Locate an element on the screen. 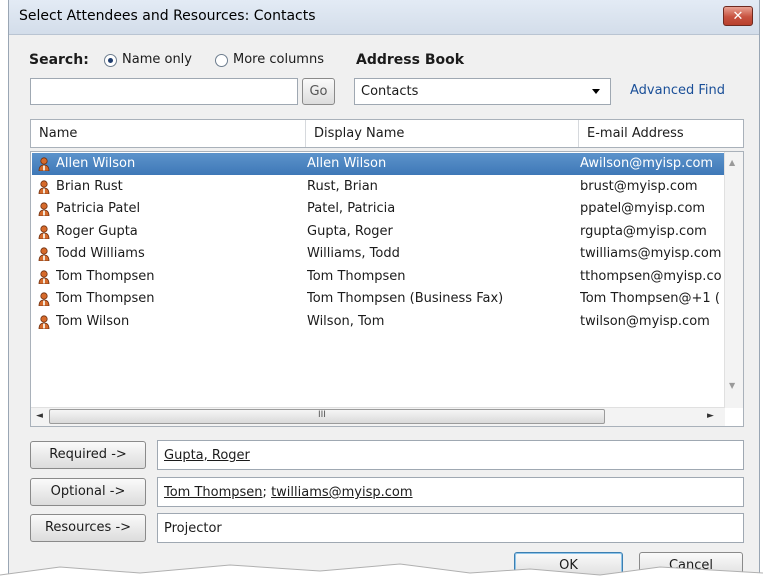 This screenshot has height=581, width=763. contact-row: Brian Rust Rust, Brian brust@myisp.com is located at coordinates (378, 187).